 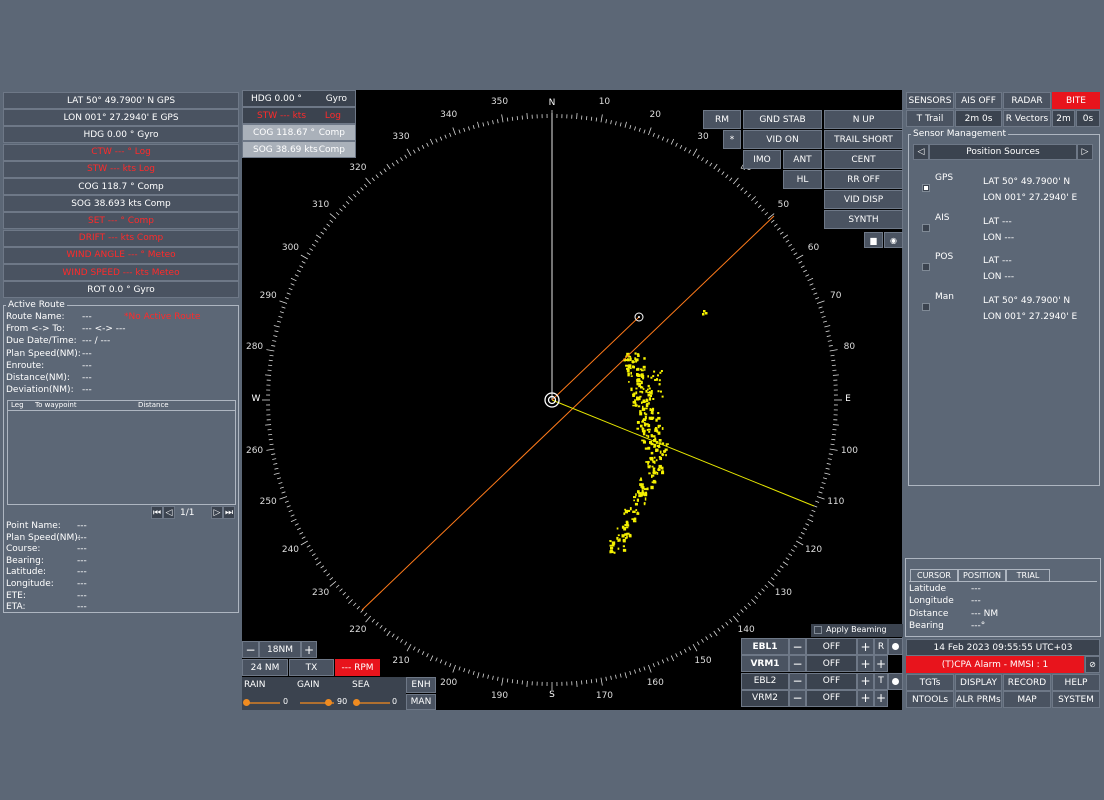 What do you see at coordinates (762, 159) in the screenshot?
I see `imo-button: IMO` at bounding box center [762, 159].